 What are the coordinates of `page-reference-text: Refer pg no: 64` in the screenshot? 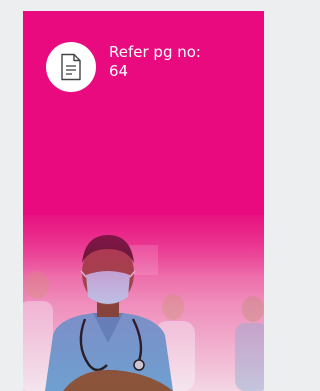 It's located at (179, 62).